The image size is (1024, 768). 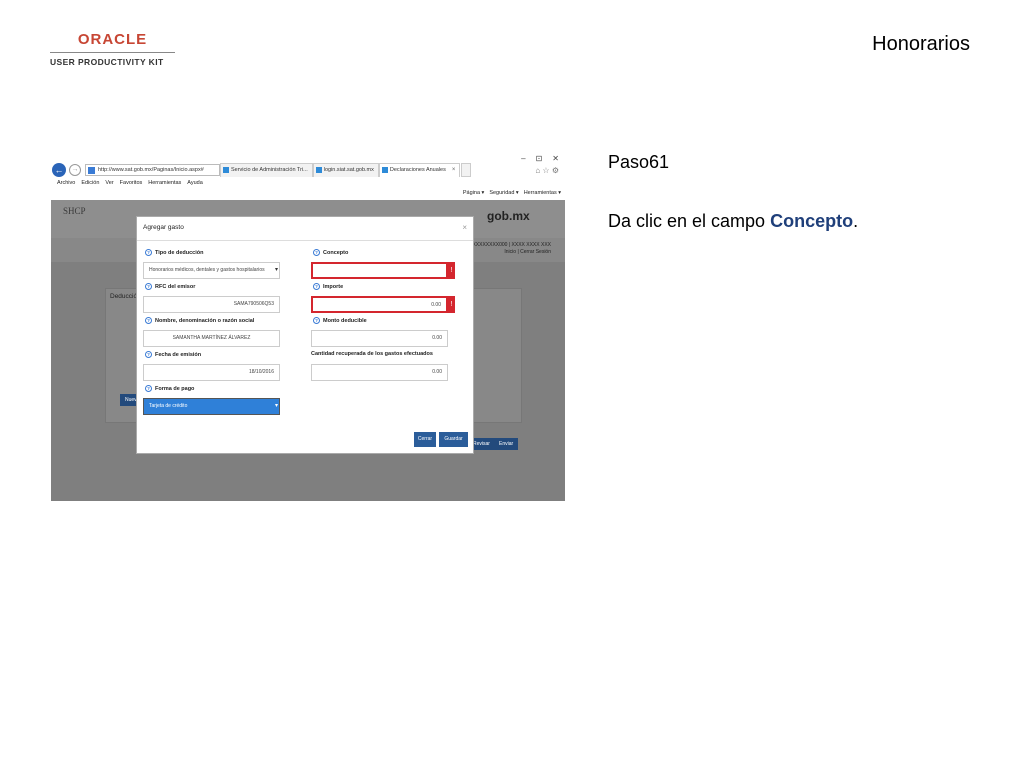 I want to click on label-text: Nombre, denominación o razón social, so click(x=205, y=320).